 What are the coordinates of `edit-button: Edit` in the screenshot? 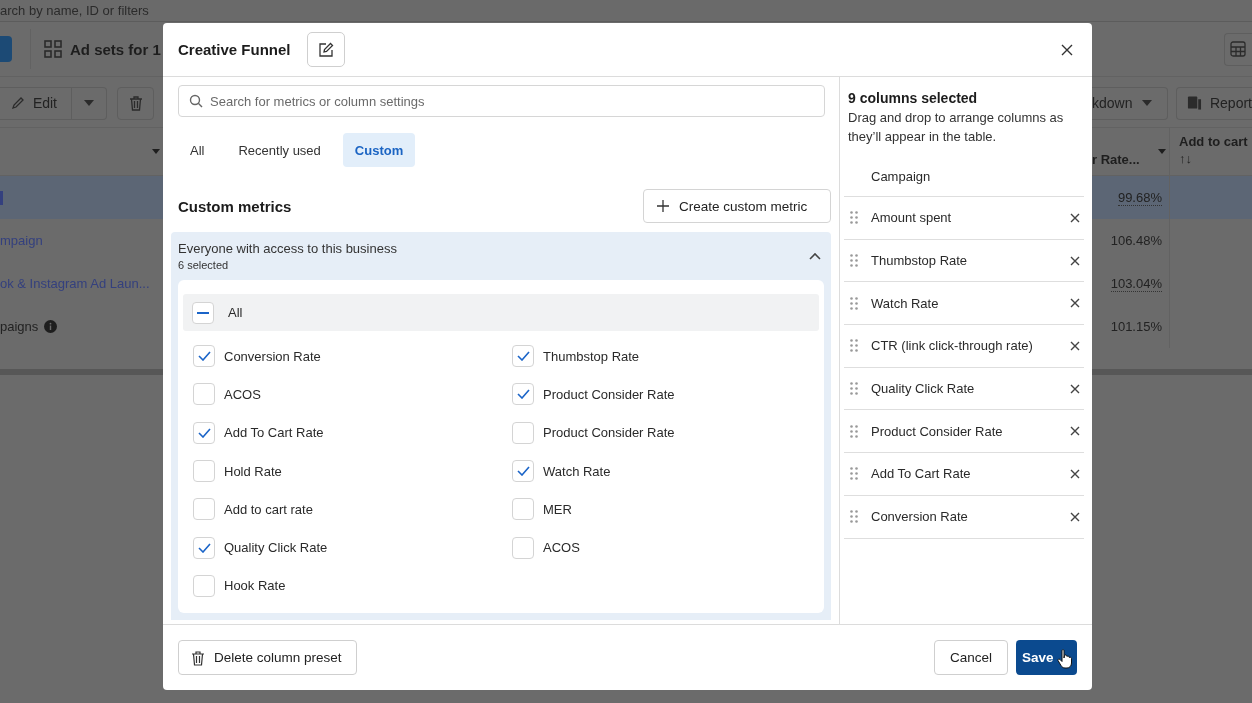 It's located at (36, 103).